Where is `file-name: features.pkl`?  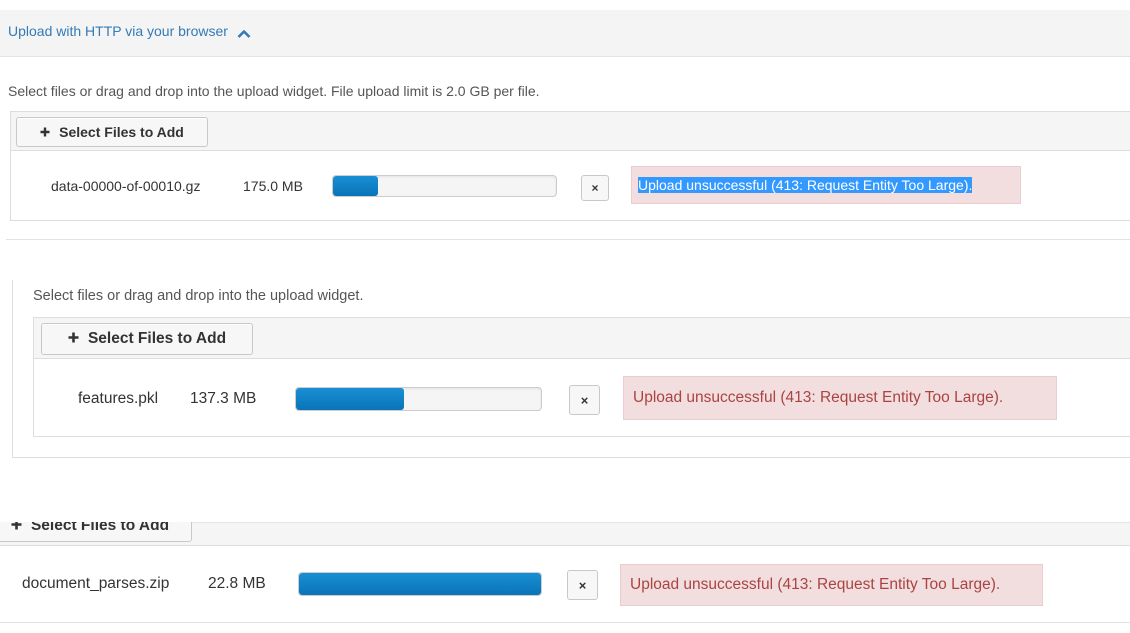
file-name: features.pkl is located at coordinates (118, 398).